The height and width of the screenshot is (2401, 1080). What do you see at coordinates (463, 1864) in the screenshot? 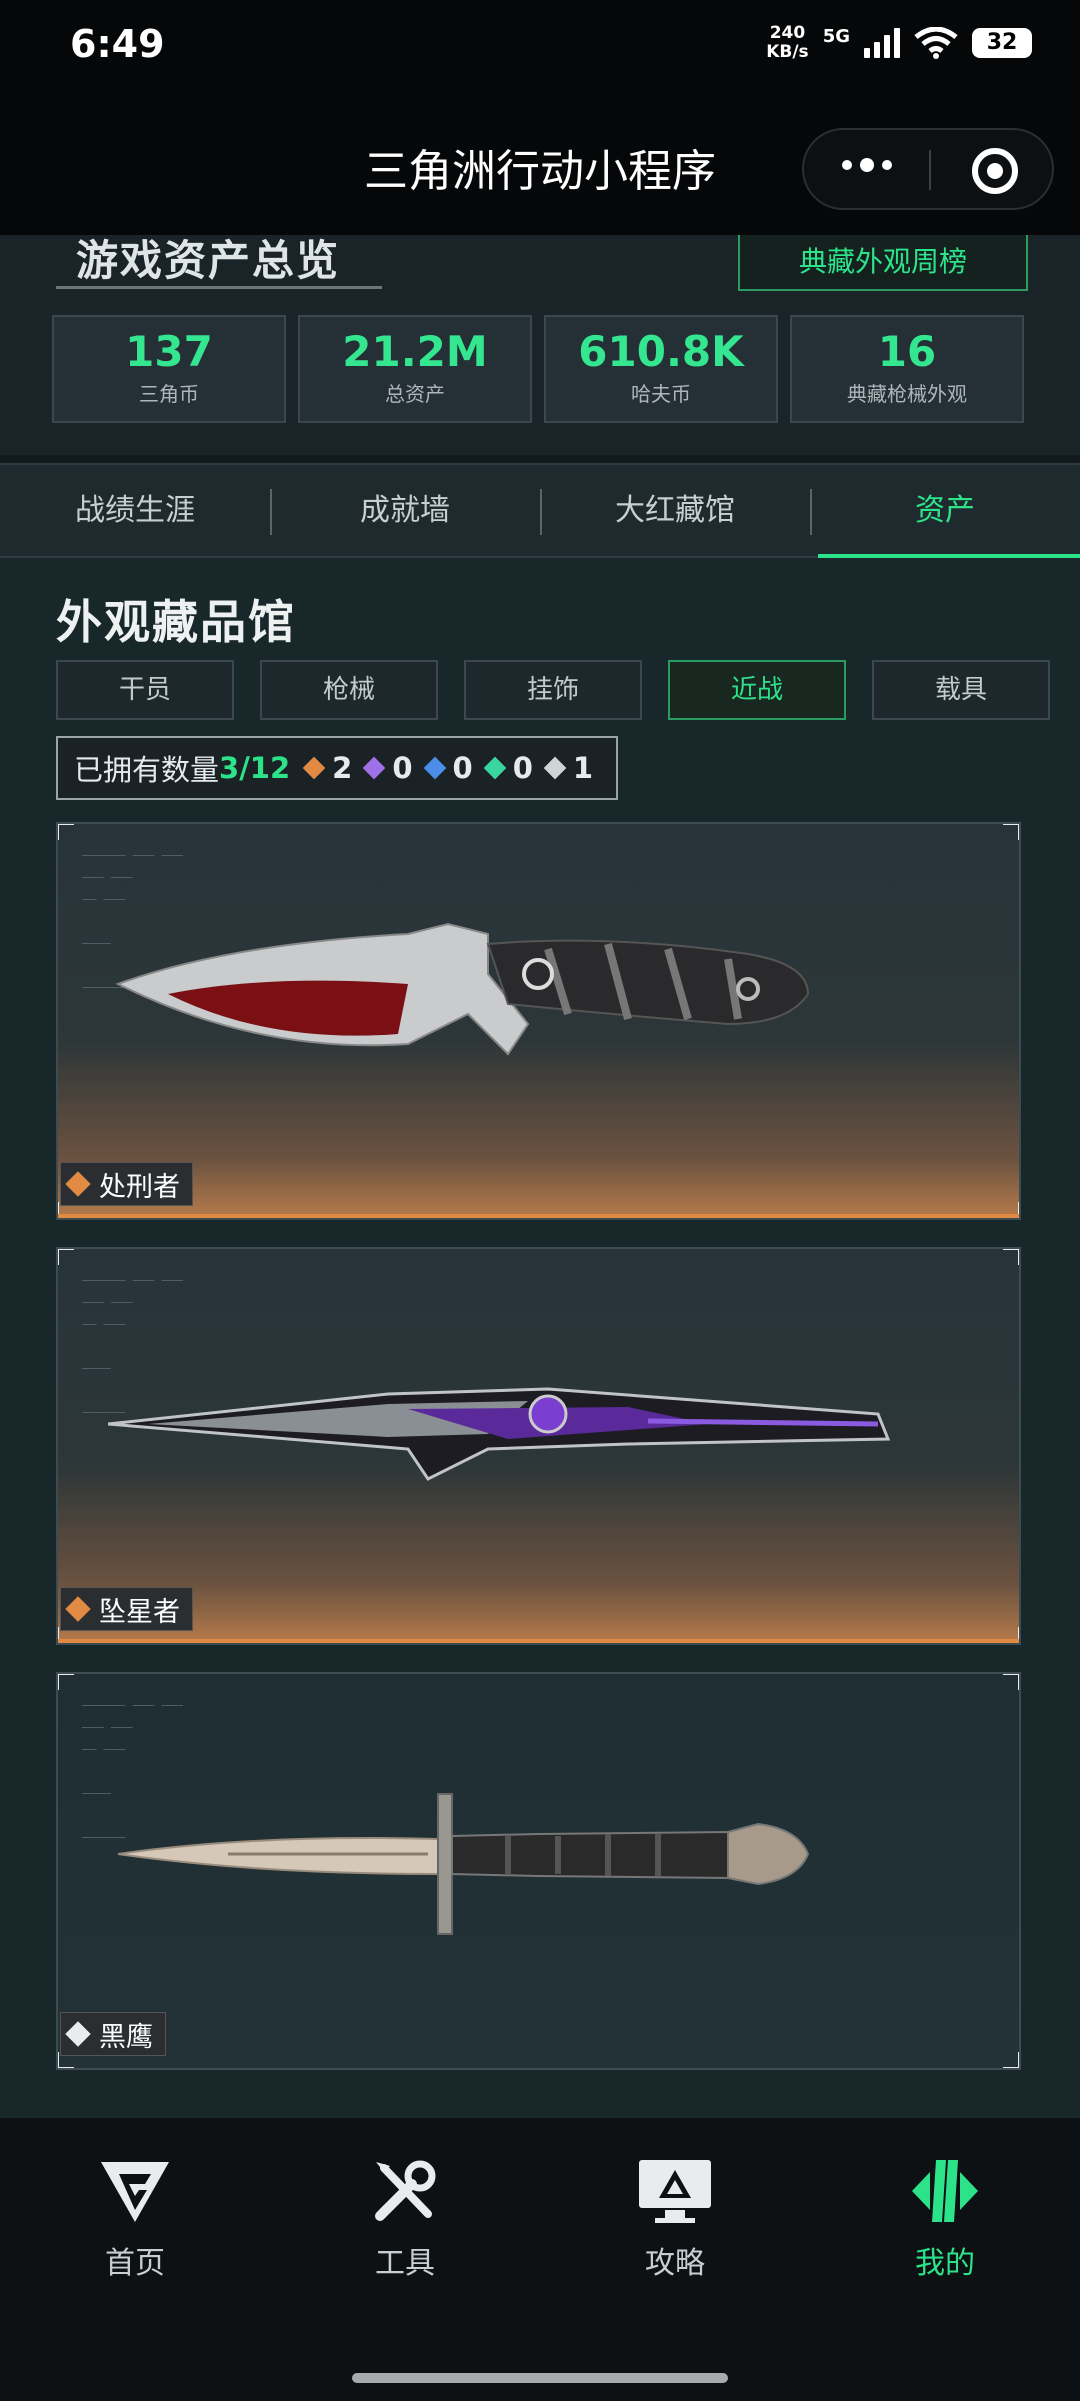
I see `black-hawk-knife-image` at bounding box center [463, 1864].